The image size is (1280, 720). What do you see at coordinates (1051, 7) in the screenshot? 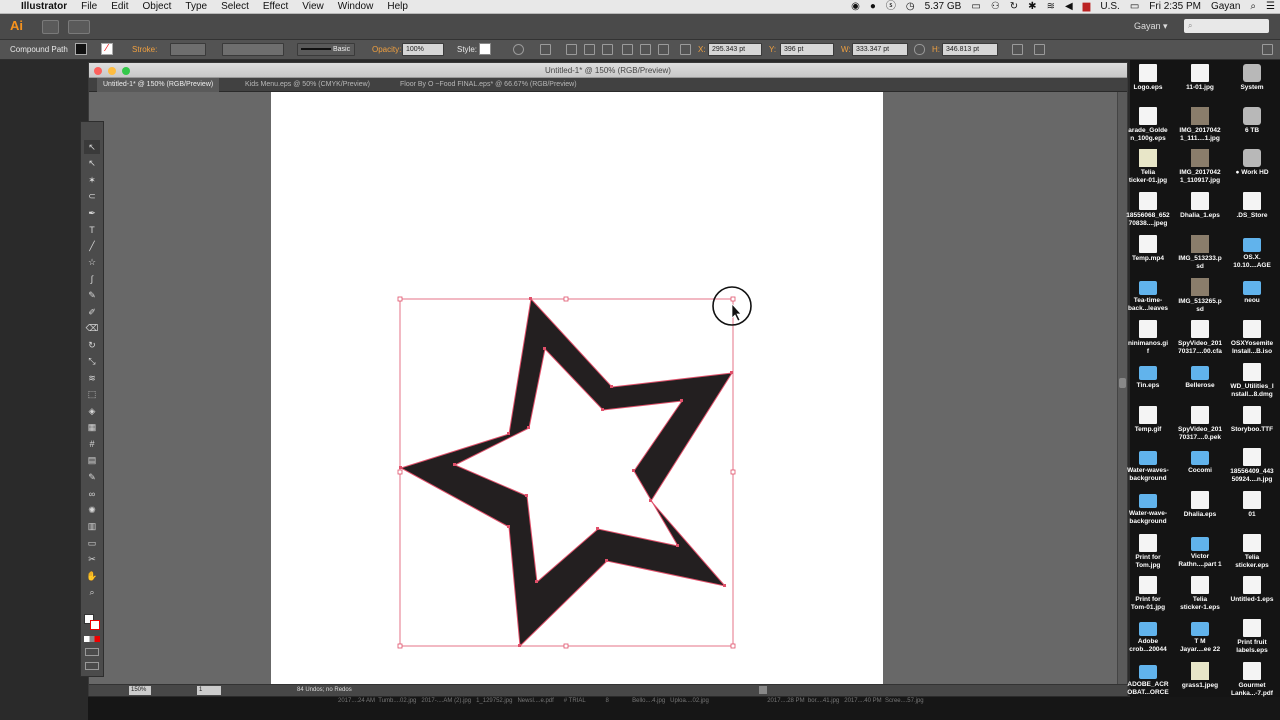
I see `wifi-icon: ≋` at bounding box center [1051, 7].